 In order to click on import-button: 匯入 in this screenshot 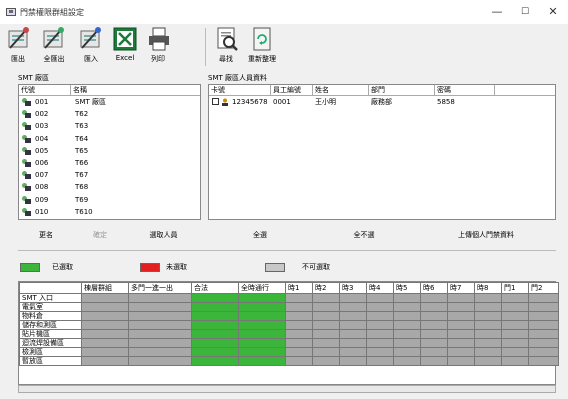, I will do `click(91, 47)`.